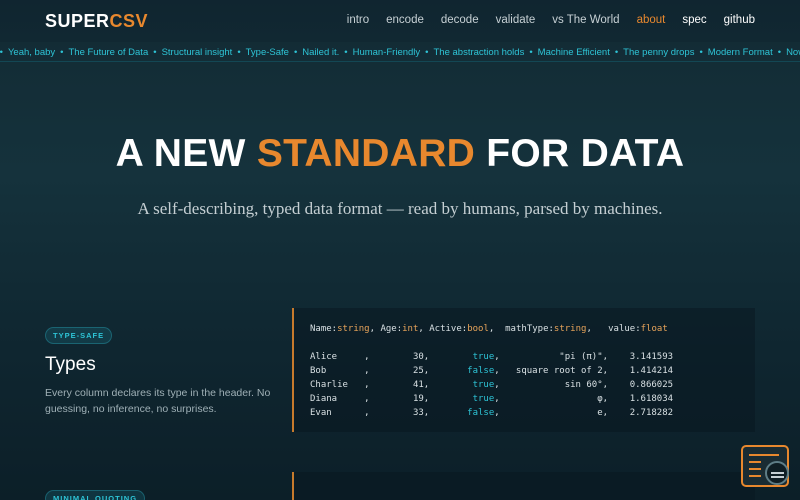 The width and height of the screenshot is (800, 500). What do you see at coordinates (321, 52) in the screenshot?
I see `ticker-item: Nailed it.` at bounding box center [321, 52].